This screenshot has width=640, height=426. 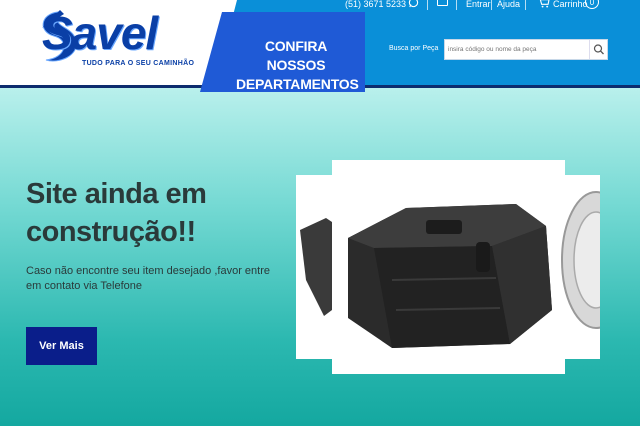 What do you see at coordinates (478, 7) in the screenshot?
I see `login-link: Entrar` at bounding box center [478, 7].